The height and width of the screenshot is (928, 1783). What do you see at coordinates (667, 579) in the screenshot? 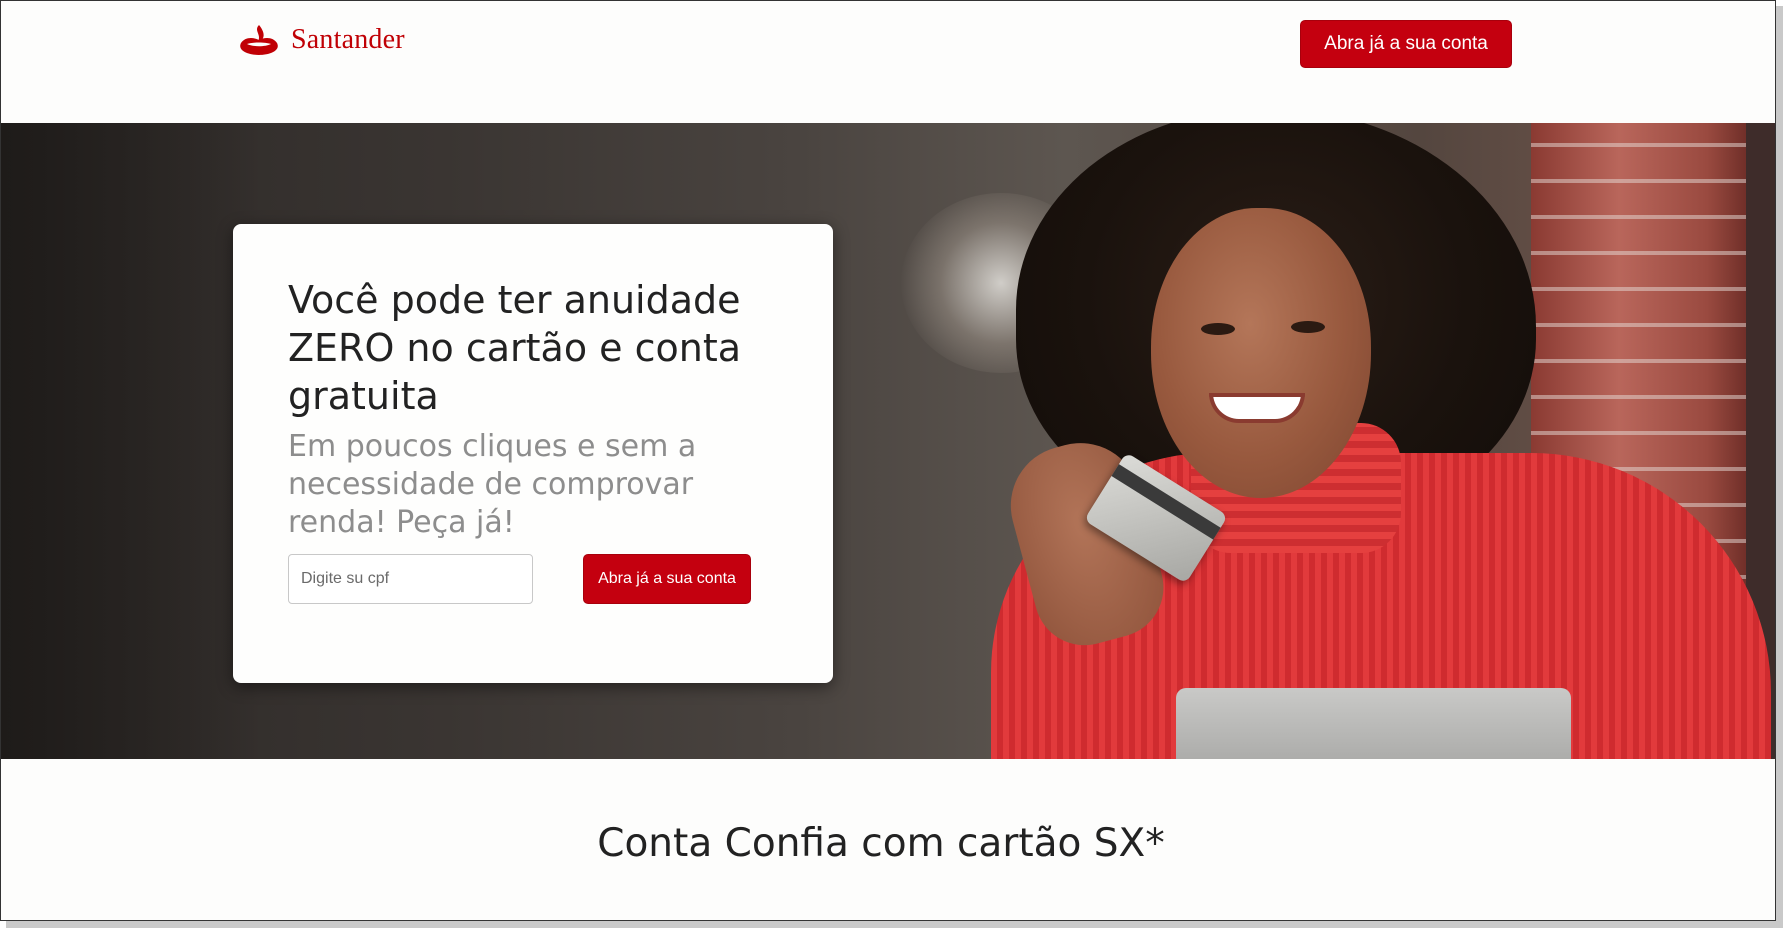
I see `open-account-button: Abra já a sua conta` at bounding box center [667, 579].